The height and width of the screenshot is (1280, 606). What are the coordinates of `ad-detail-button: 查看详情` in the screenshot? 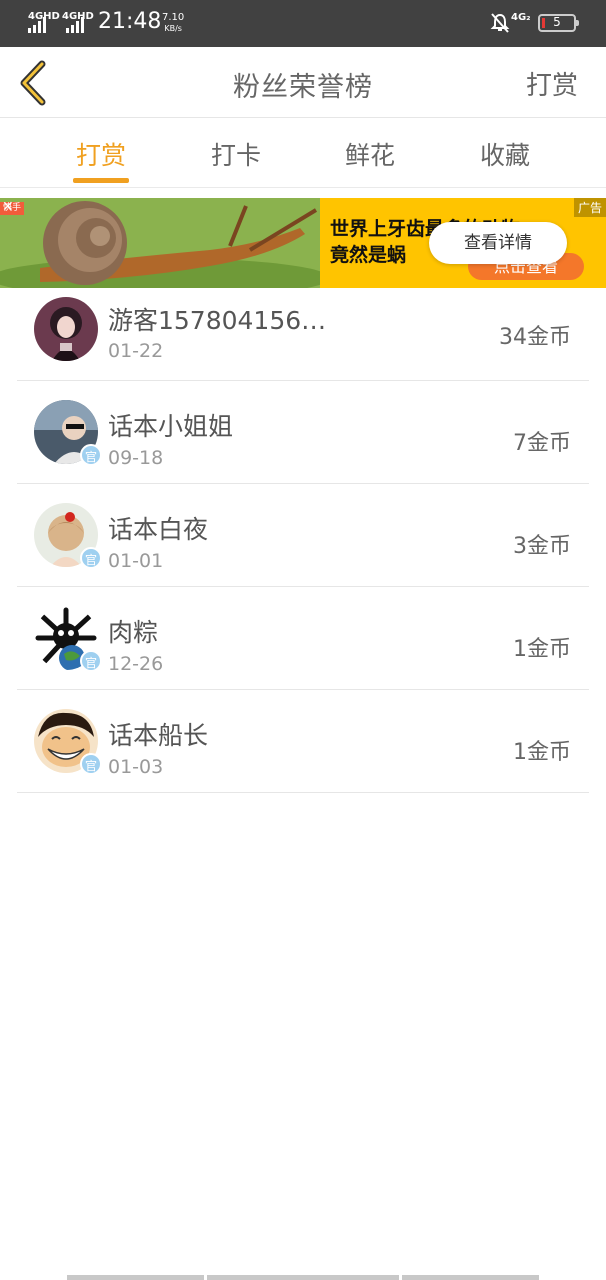 It's located at (498, 243).